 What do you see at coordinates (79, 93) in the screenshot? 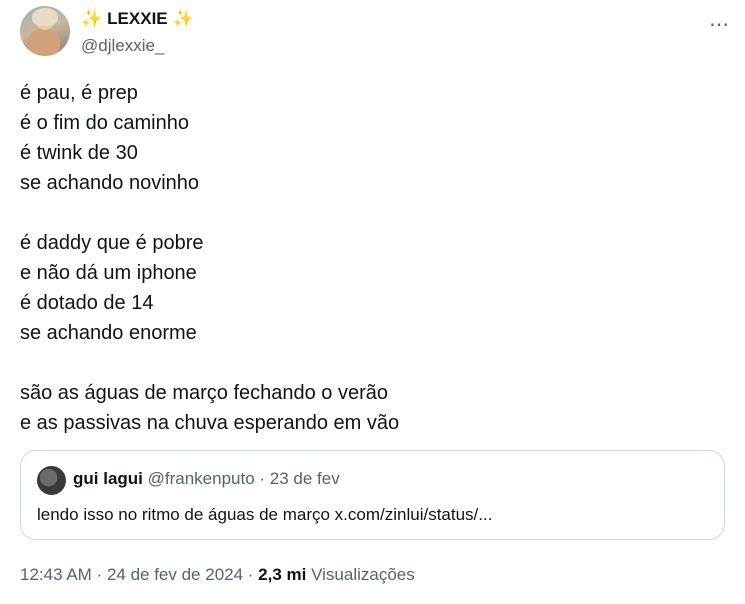
I see `tweet-line: é pau, é prep` at bounding box center [79, 93].